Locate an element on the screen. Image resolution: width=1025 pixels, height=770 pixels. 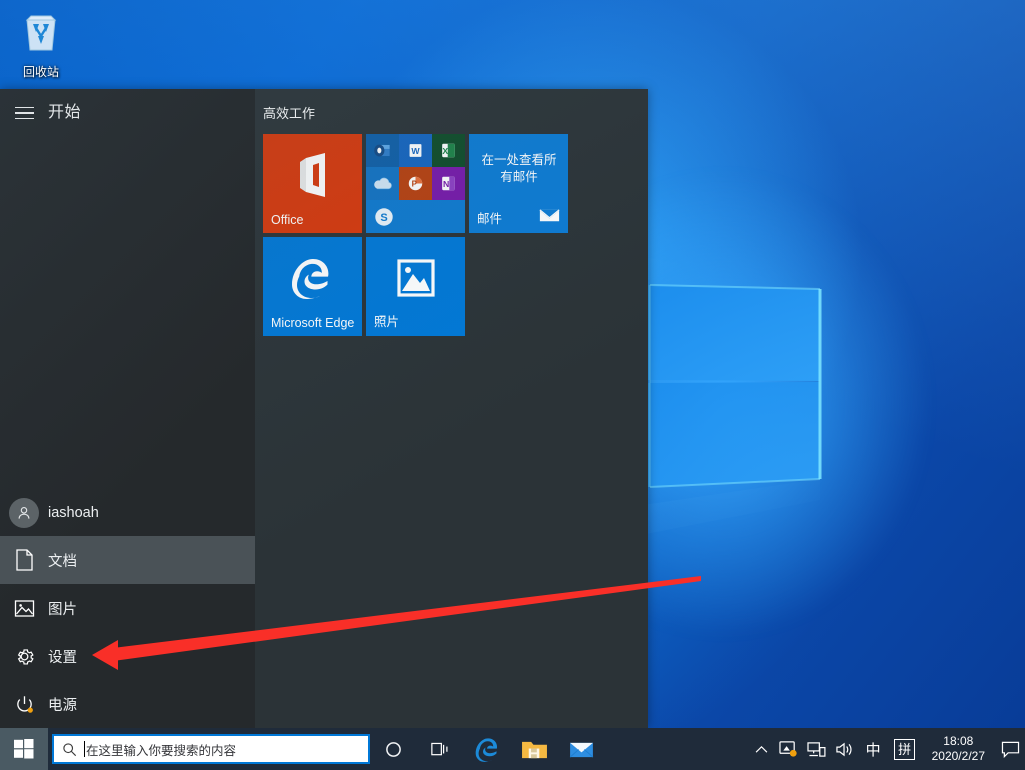
onenote-icon: N is located at coordinates (448, 183).